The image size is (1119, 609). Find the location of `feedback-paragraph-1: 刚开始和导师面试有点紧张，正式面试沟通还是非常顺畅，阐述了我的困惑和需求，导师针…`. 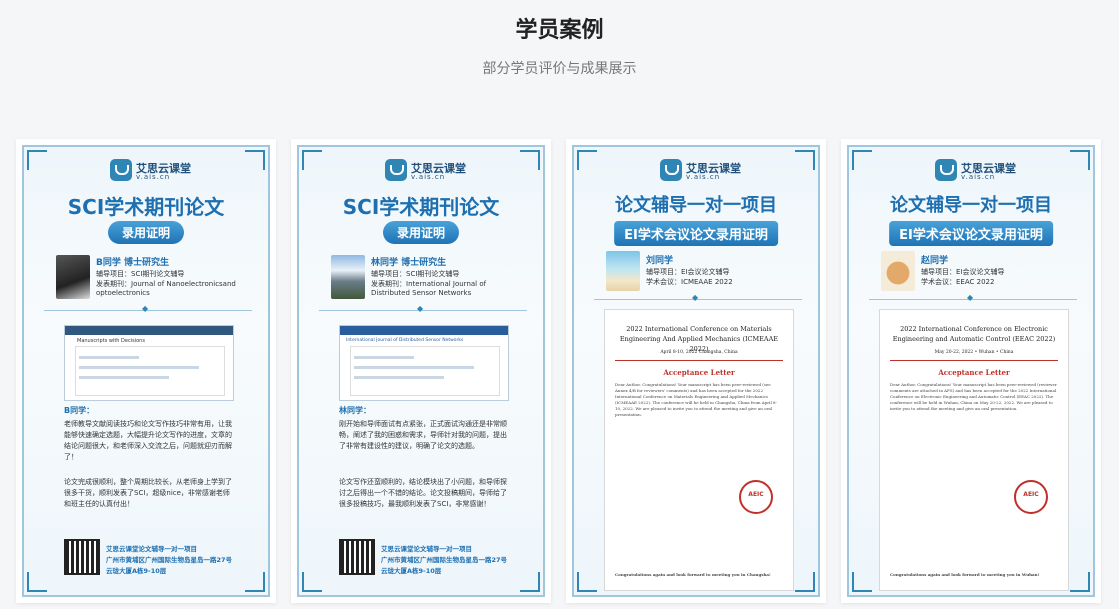

feedback-paragraph-1: 刚开始和导师面试有点紧张，正式面试沟通还是非常顺畅，阐述了我的困惑和需求，导师针… is located at coordinates (423, 435).